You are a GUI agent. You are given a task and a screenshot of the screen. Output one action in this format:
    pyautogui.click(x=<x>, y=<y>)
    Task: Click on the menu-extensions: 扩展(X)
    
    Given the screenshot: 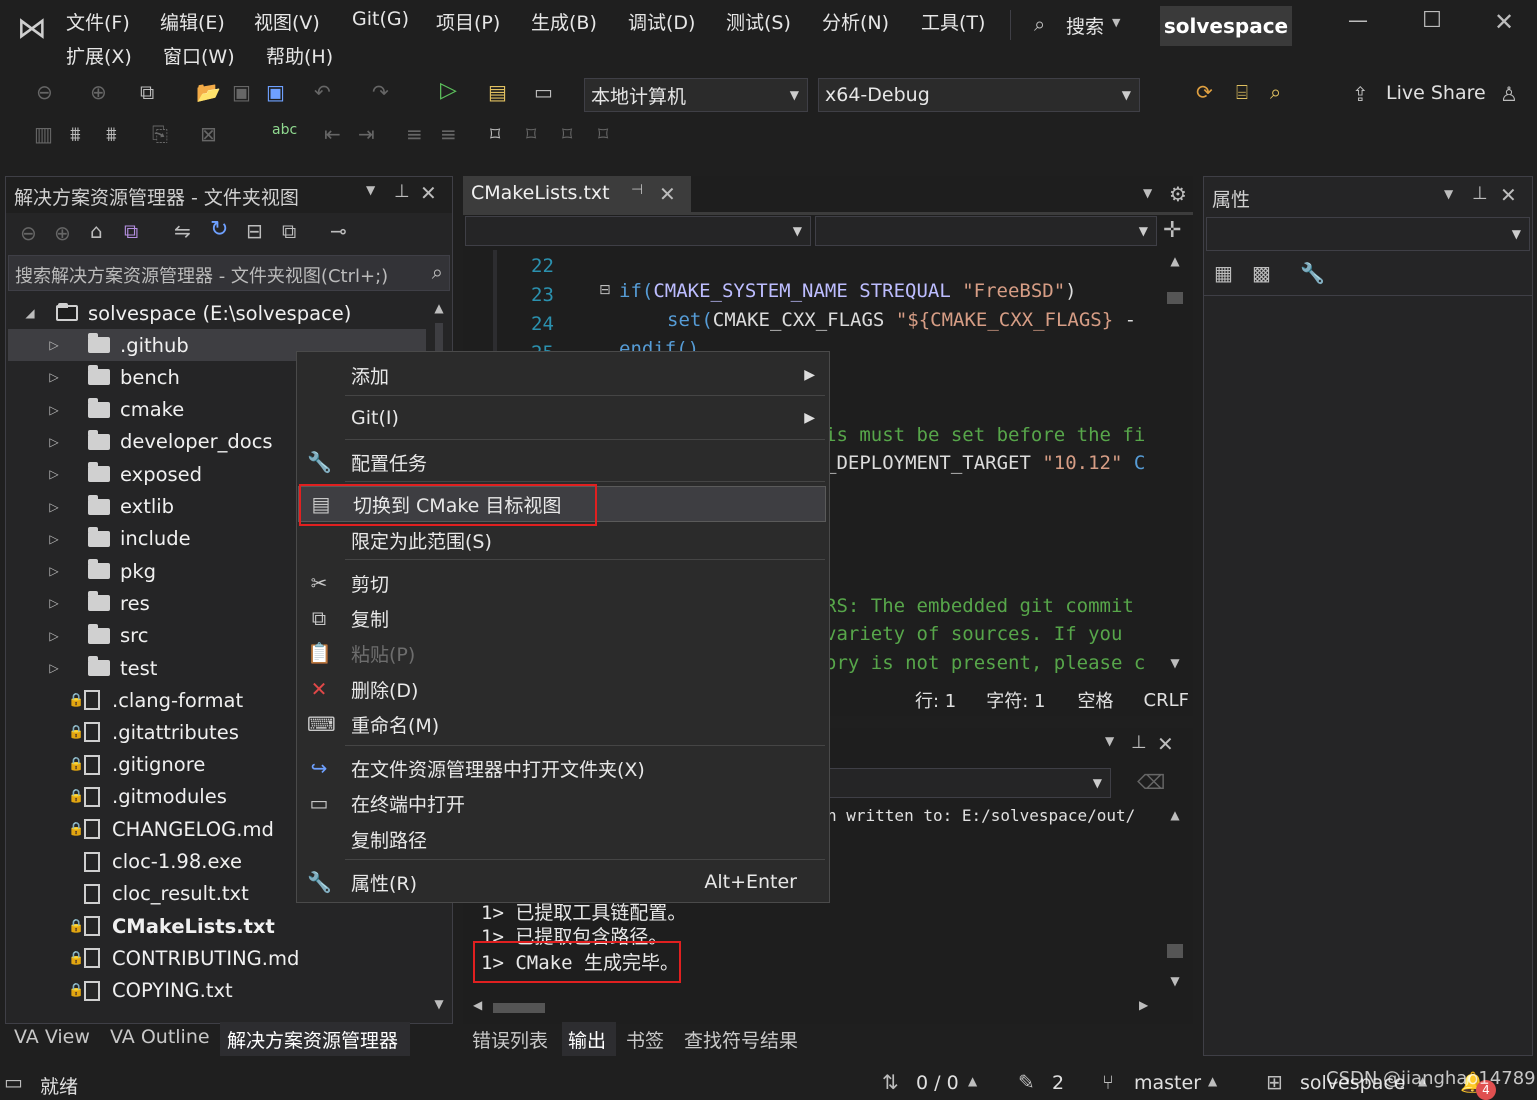 What is the action you would take?
    pyautogui.click(x=99, y=55)
    